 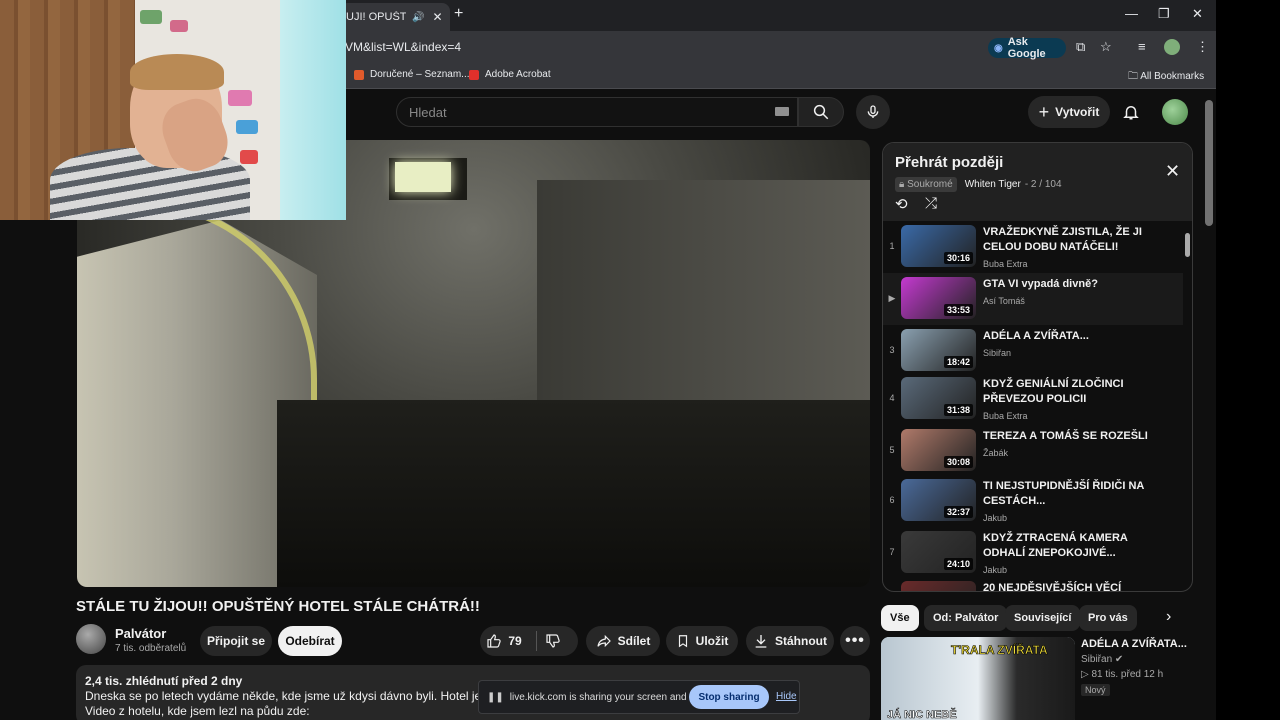 I want to click on keyboard-icon, so click(x=782, y=111).